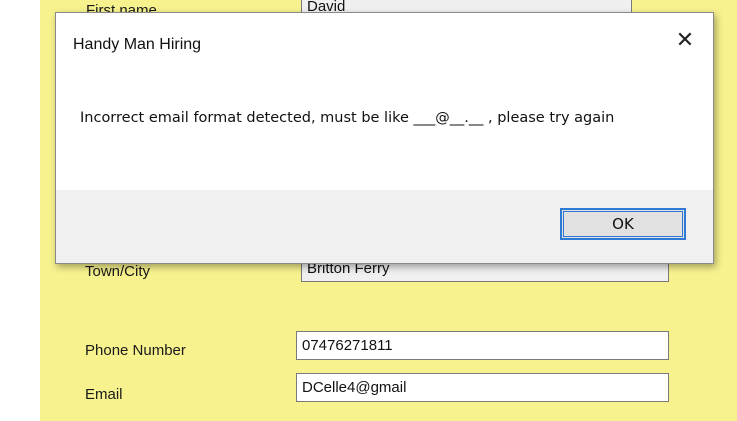 The image size is (737, 421). I want to click on dialog-title: Handy Man Hiring, so click(137, 44).